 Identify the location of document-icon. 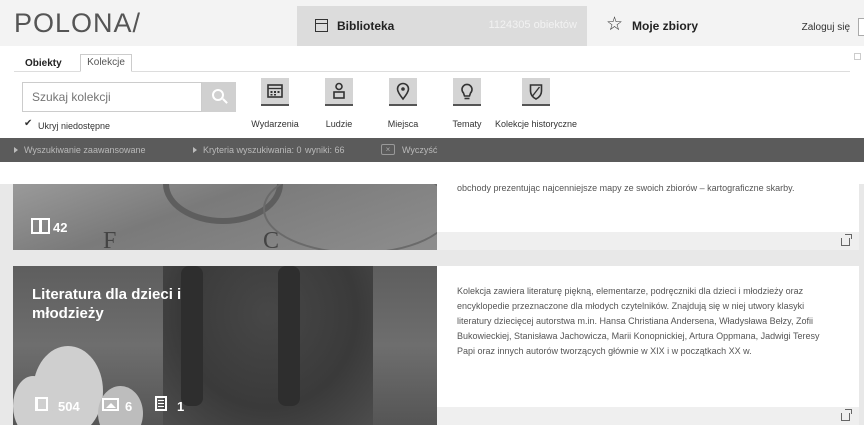
(161, 403).